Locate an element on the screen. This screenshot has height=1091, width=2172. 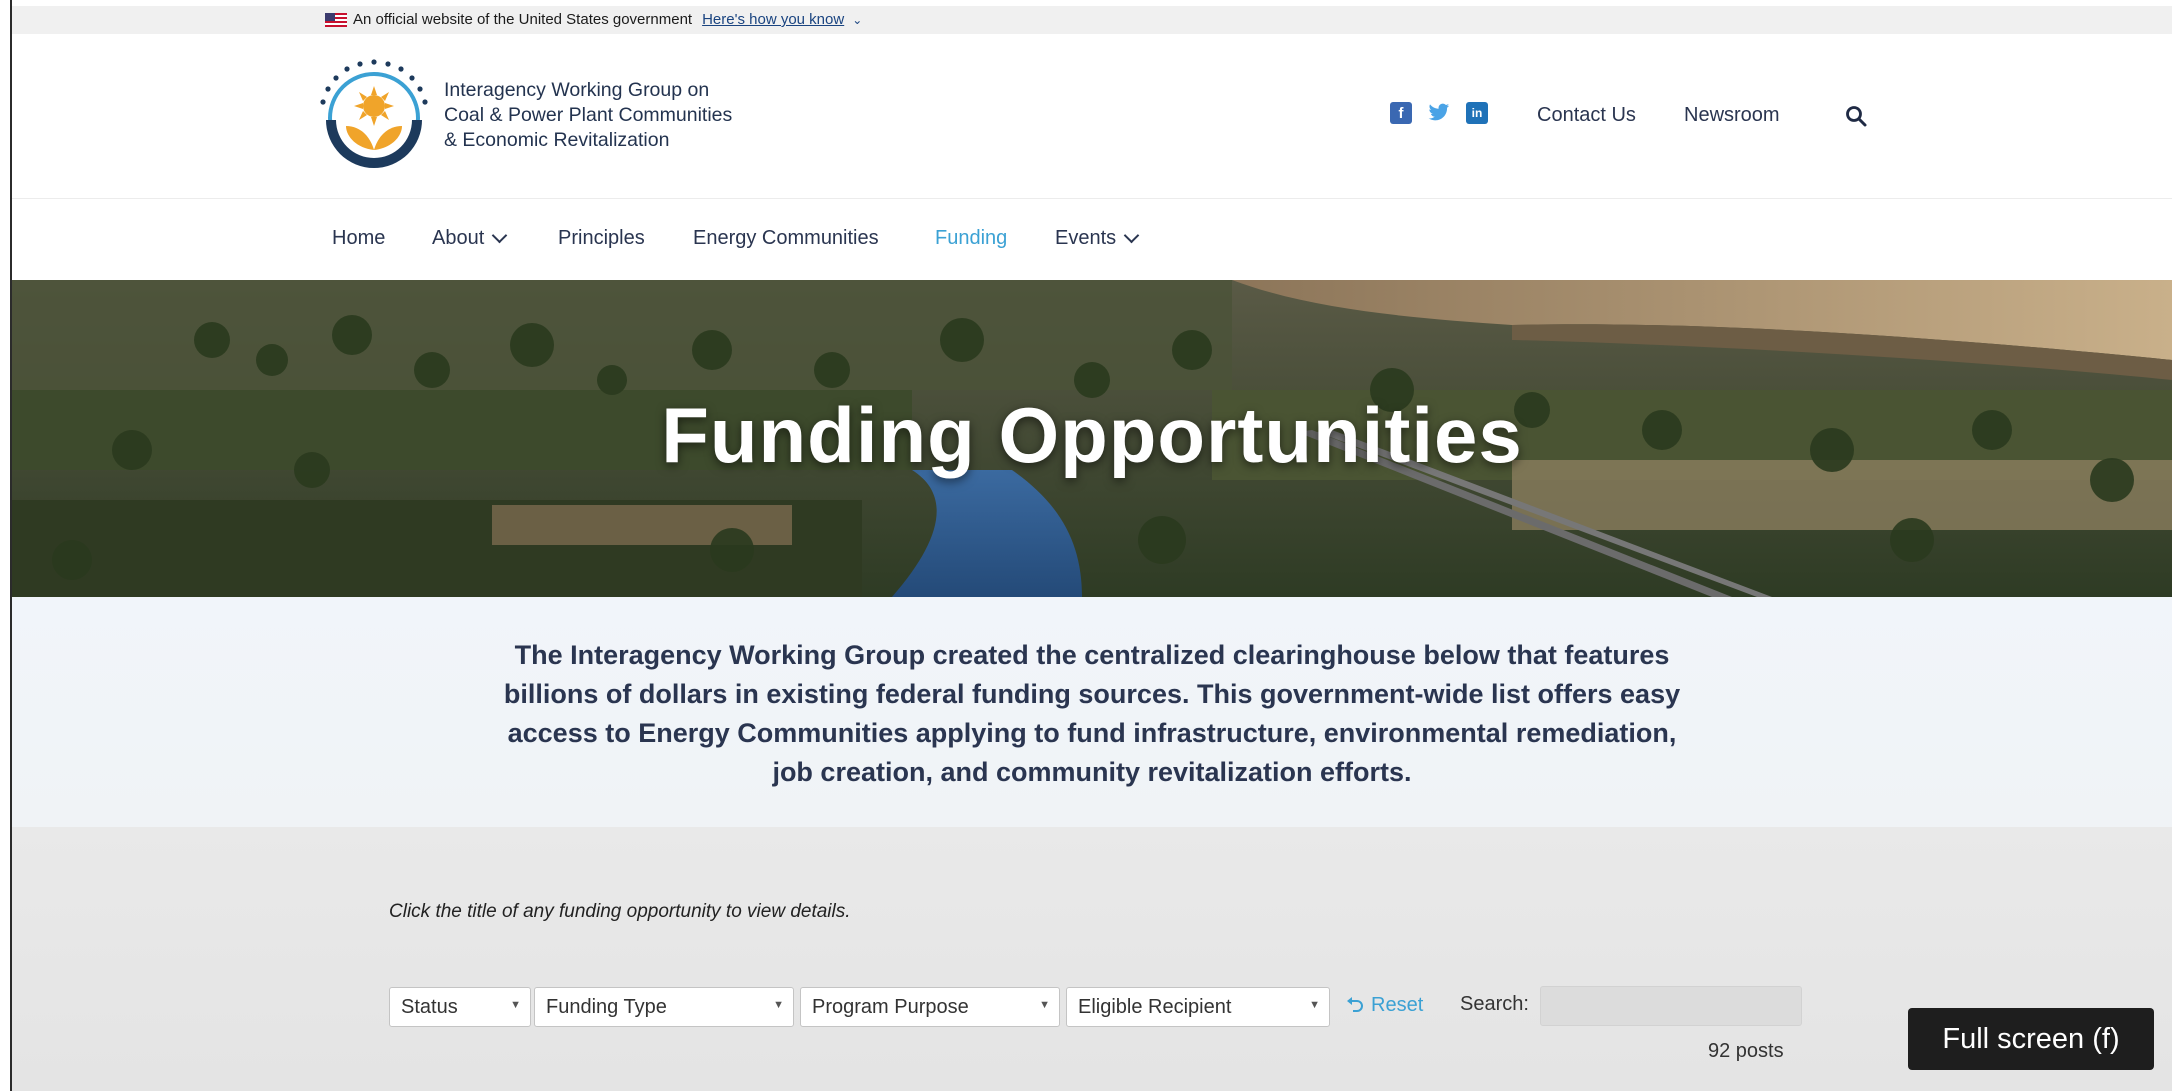
org-name-line: Coal & Power Plant Communities is located at coordinates (588, 115).